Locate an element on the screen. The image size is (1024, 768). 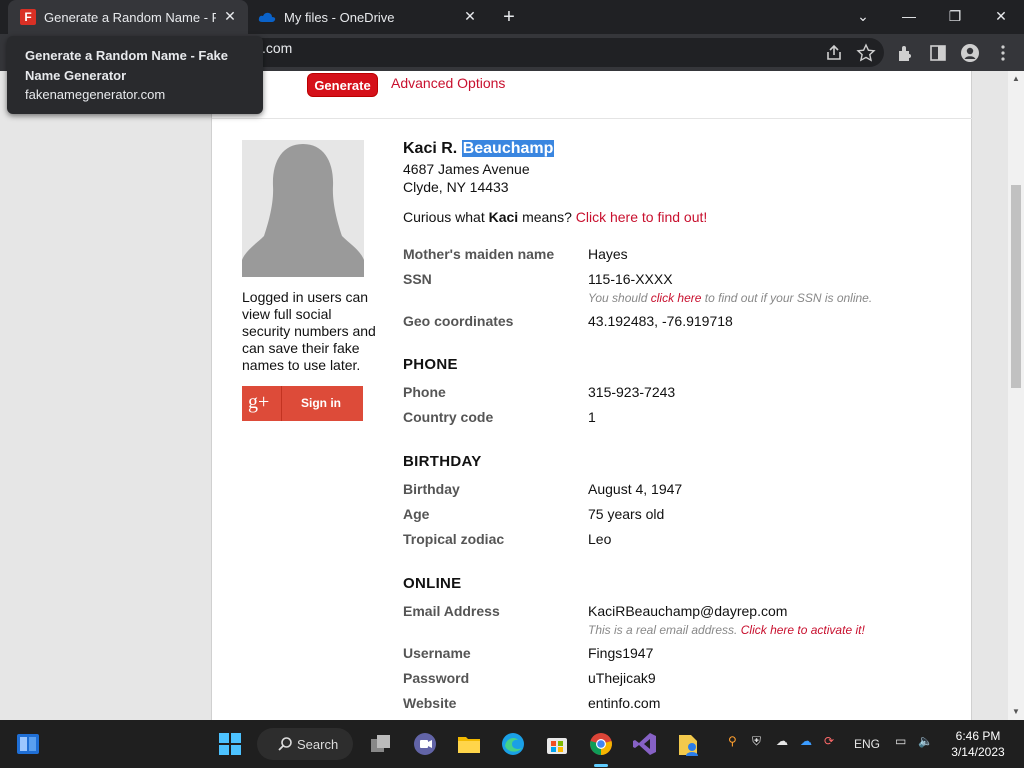
task-view-icon is located at coordinates (381, 744).